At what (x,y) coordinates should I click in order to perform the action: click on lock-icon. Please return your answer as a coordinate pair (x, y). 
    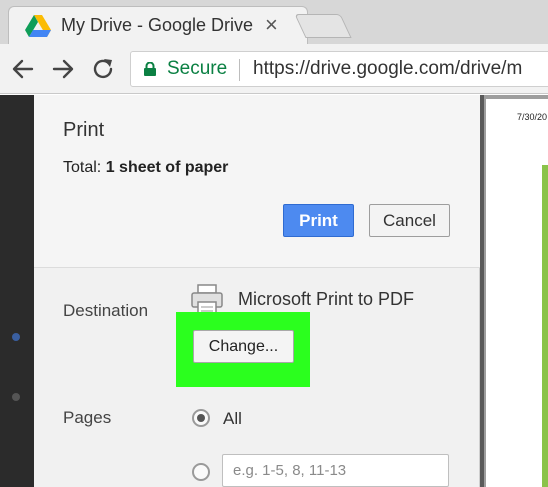
    Looking at the image, I should click on (150, 69).